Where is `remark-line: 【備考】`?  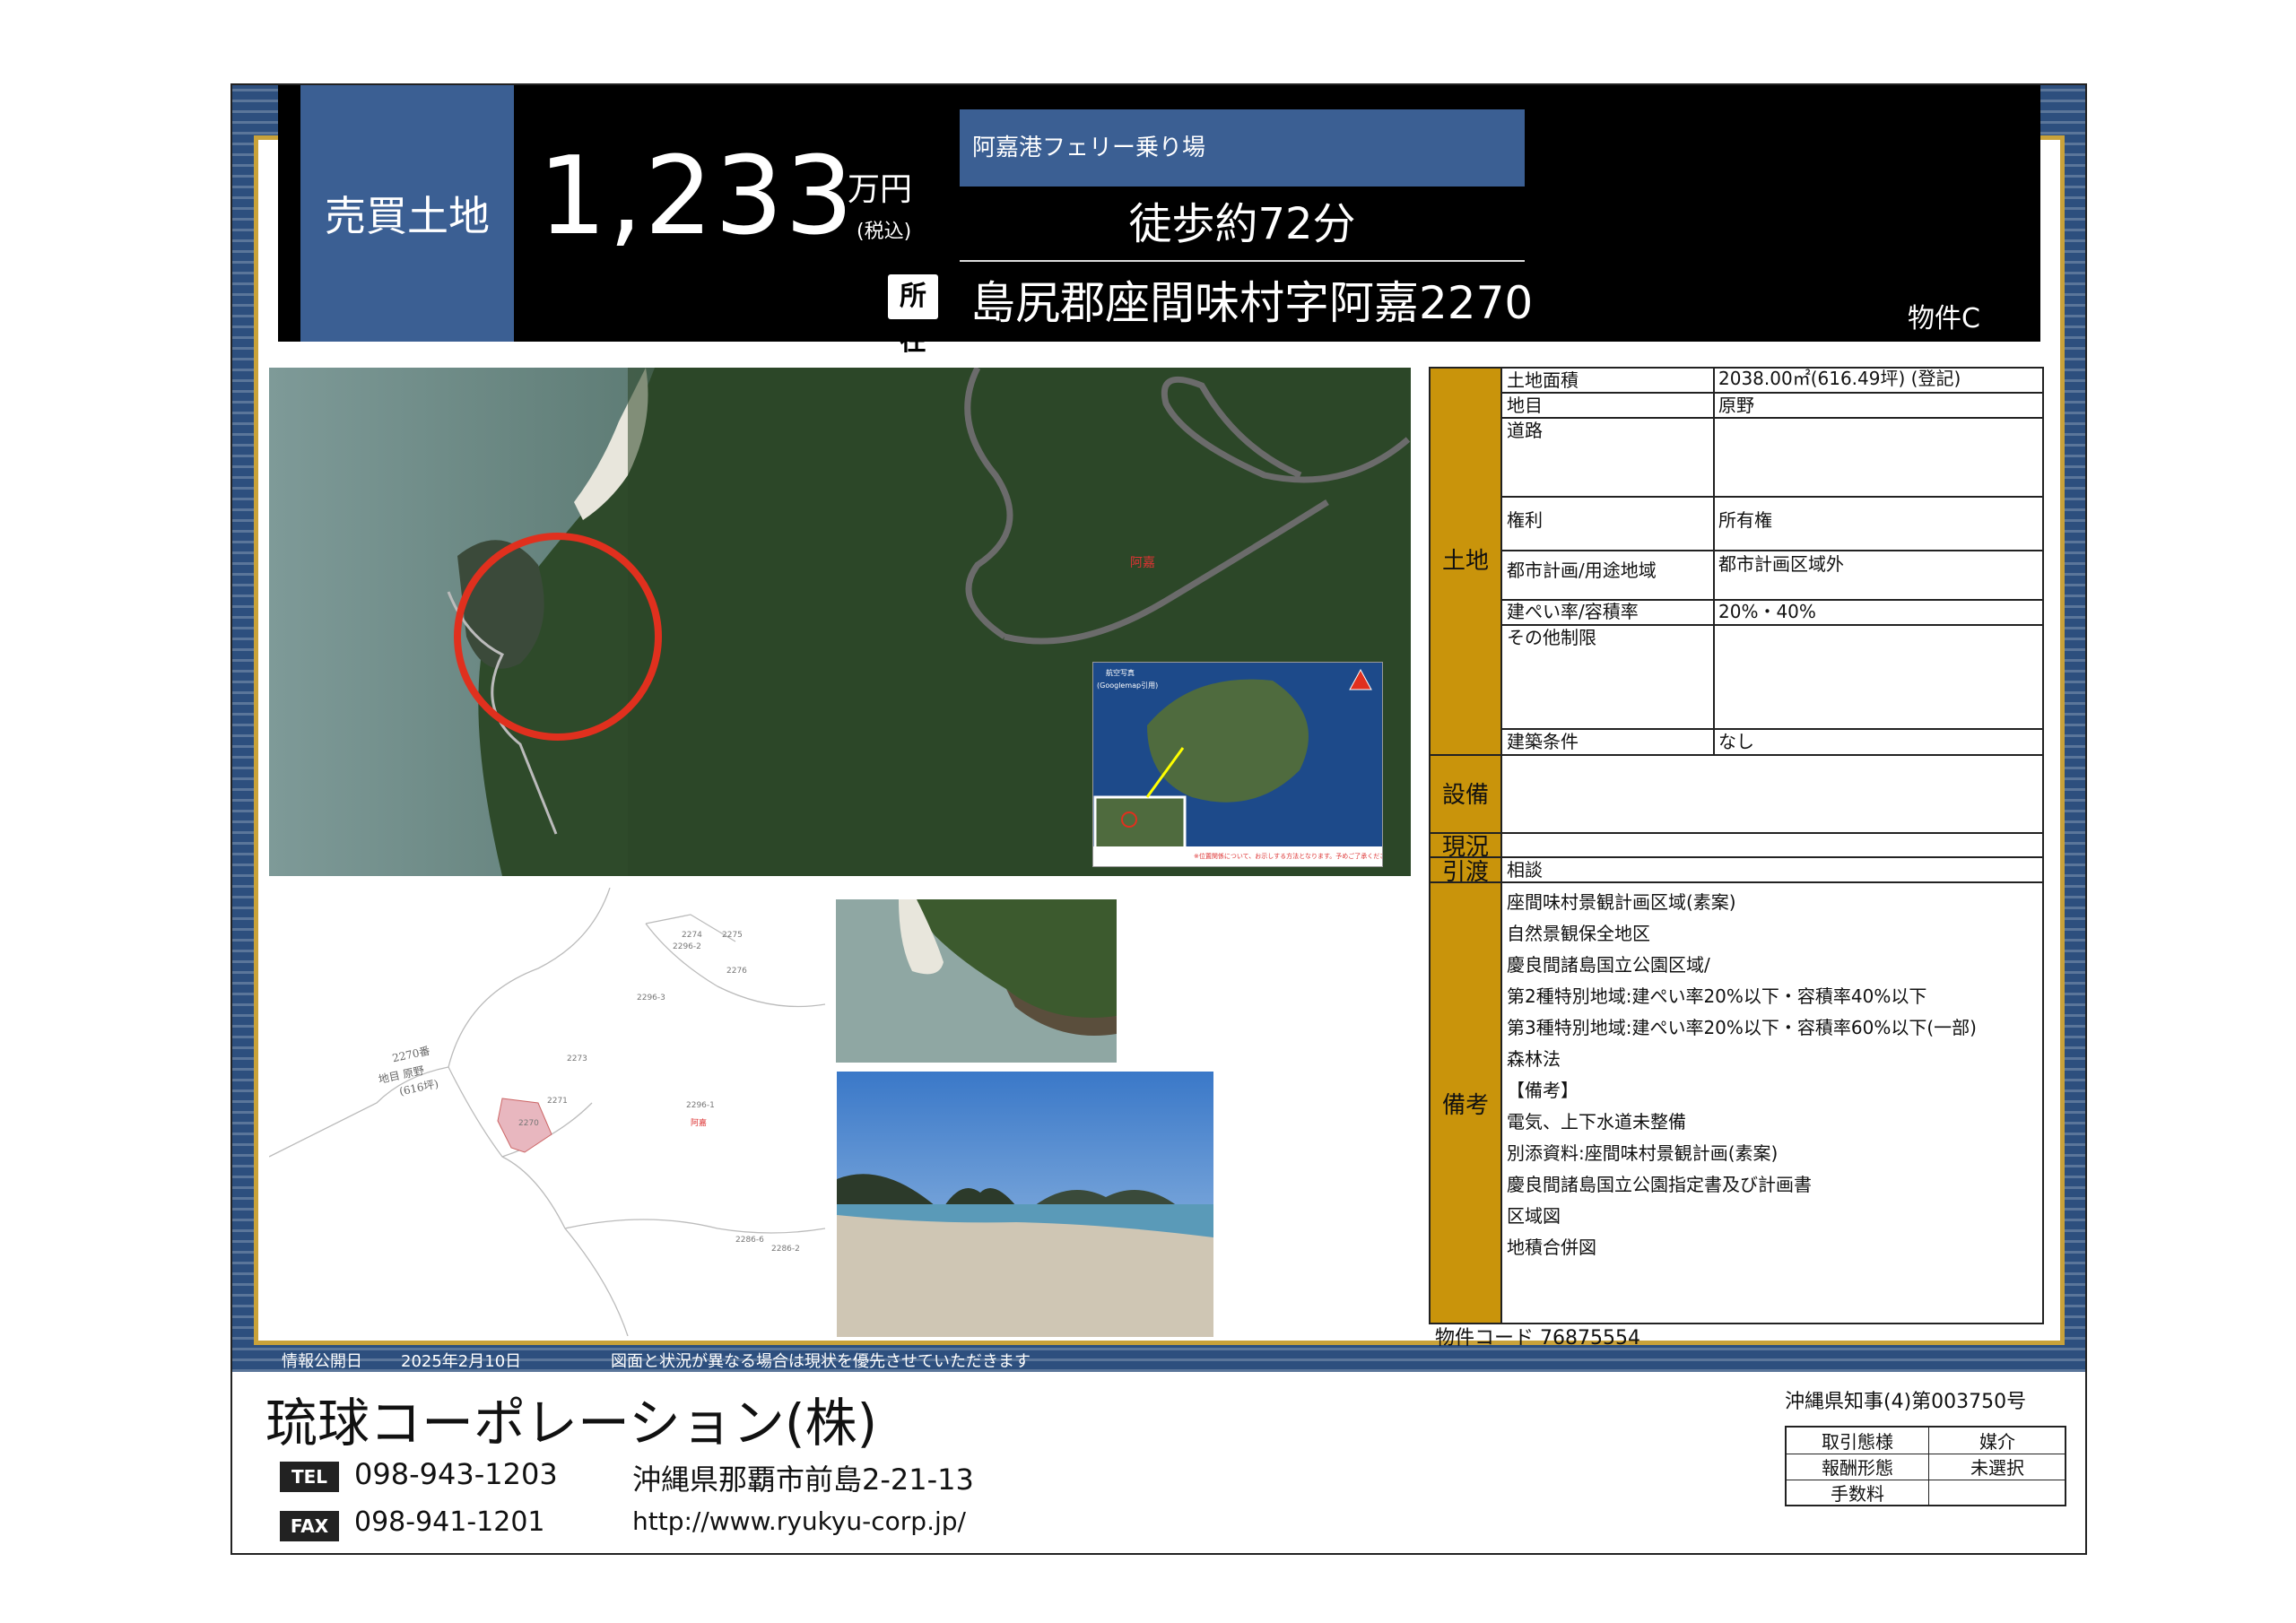 remark-line: 【備考】 is located at coordinates (1542, 1090).